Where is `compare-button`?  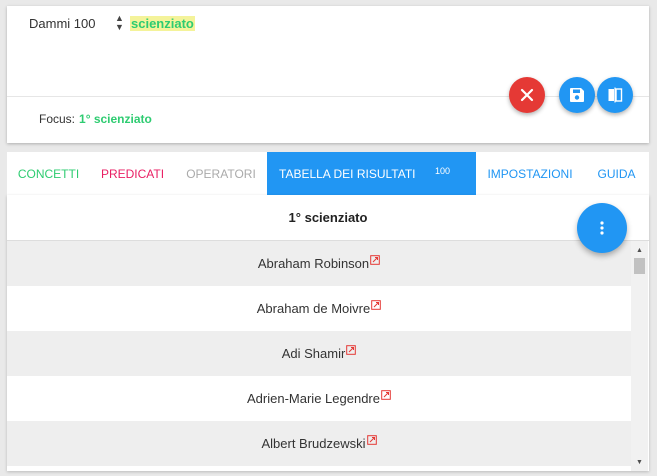
compare-button is located at coordinates (615, 95).